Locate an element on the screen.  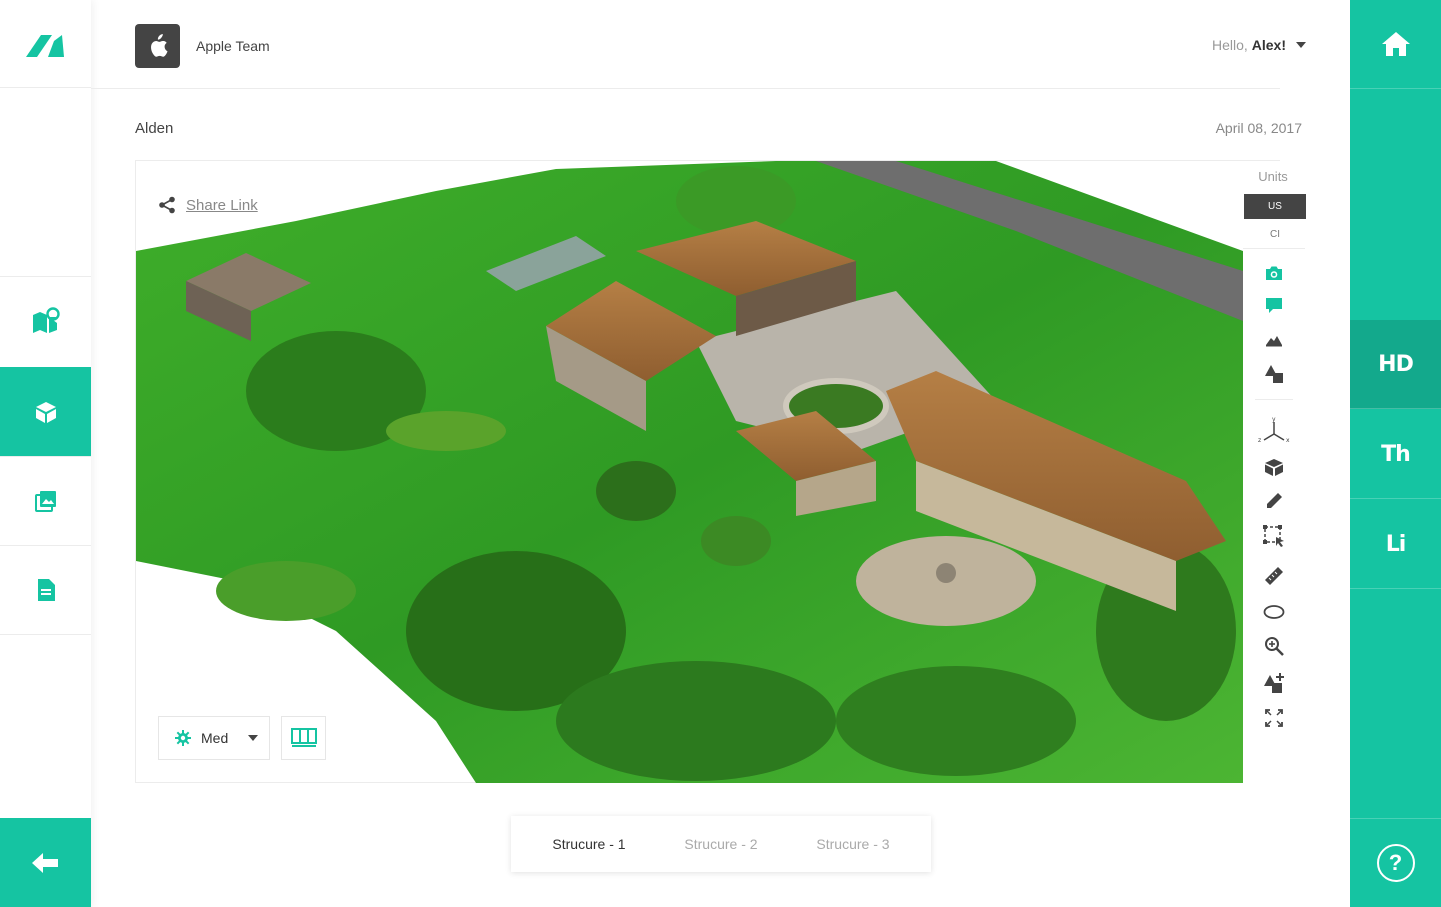
view-li-button: Li is located at coordinates (1395, 544).